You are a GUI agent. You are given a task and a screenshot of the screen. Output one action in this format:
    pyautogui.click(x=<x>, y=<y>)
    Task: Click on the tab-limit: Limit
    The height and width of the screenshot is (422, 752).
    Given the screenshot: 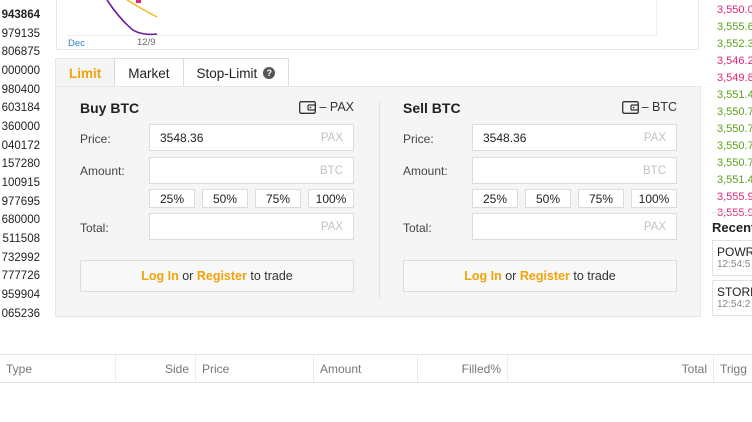 What is the action you would take?
    pyautogui.click(x=85, y=72)
    